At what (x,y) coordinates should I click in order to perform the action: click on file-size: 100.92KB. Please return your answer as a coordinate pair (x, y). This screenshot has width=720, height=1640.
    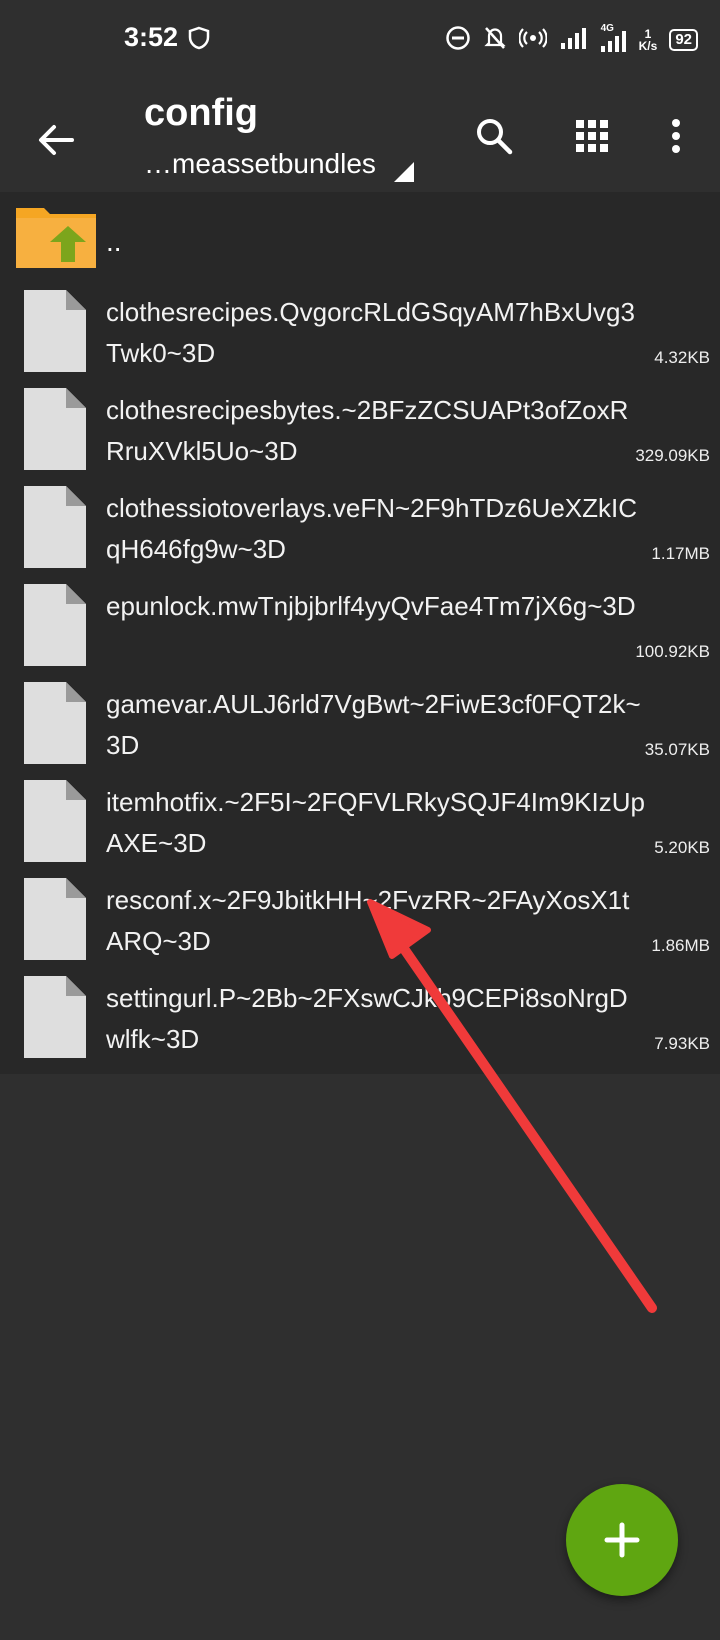
    Looking at the image, I should click on (672, 651).